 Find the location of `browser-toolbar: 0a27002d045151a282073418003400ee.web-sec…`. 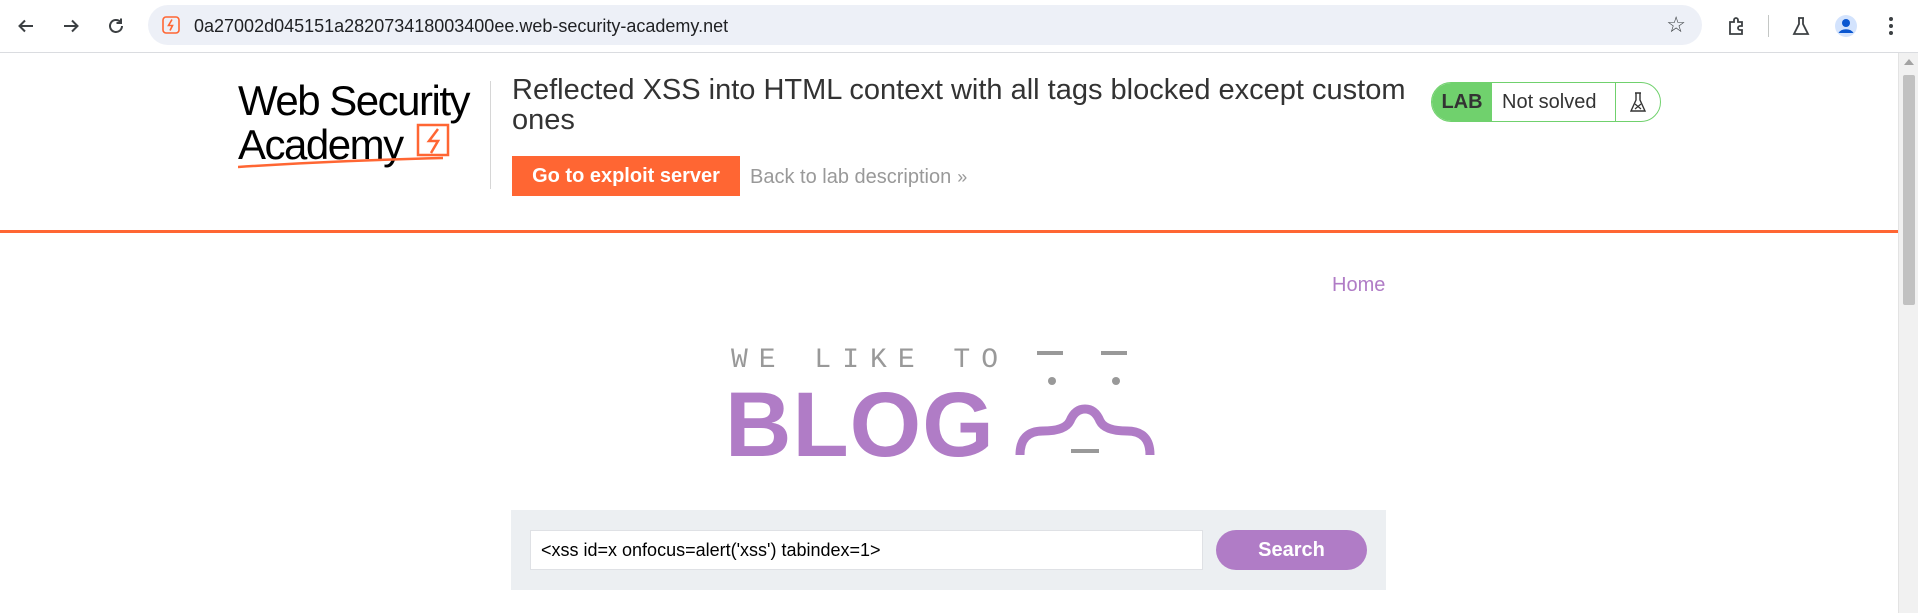

browser-toolbar: 0a27002d045151a282073418003400ee.web-sec… is located at coordinates (959, 26).